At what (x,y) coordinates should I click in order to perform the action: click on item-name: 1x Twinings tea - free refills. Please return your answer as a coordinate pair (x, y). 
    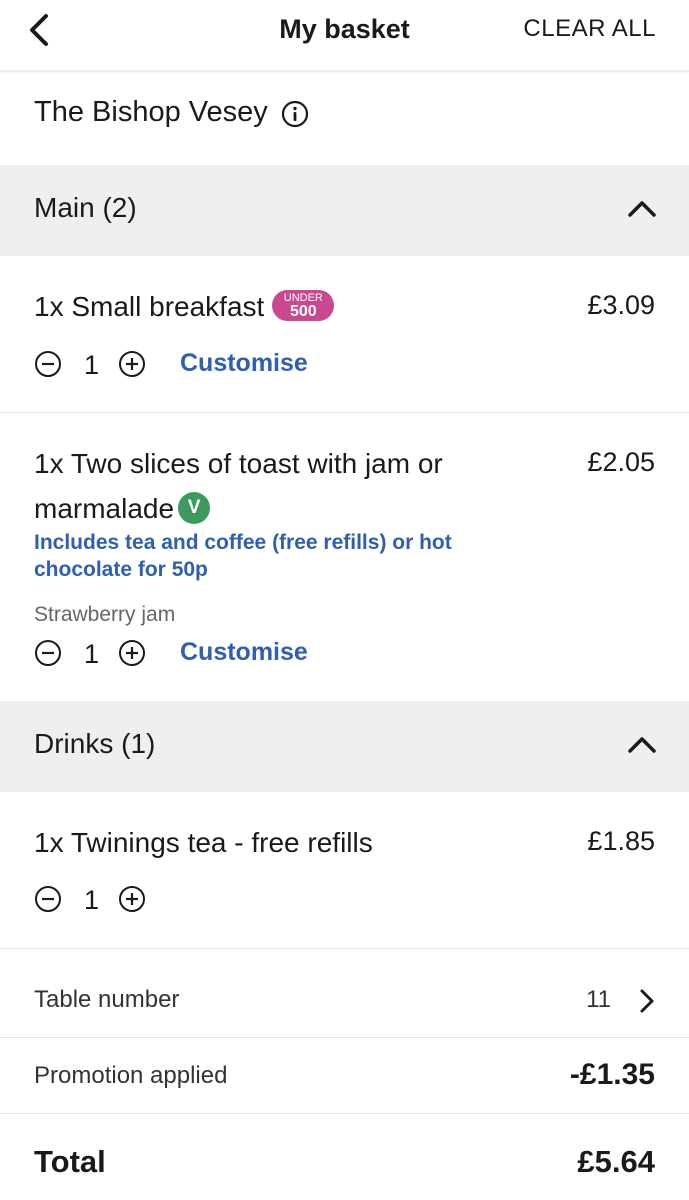
    Looking at the image, I should click on (203, 842).